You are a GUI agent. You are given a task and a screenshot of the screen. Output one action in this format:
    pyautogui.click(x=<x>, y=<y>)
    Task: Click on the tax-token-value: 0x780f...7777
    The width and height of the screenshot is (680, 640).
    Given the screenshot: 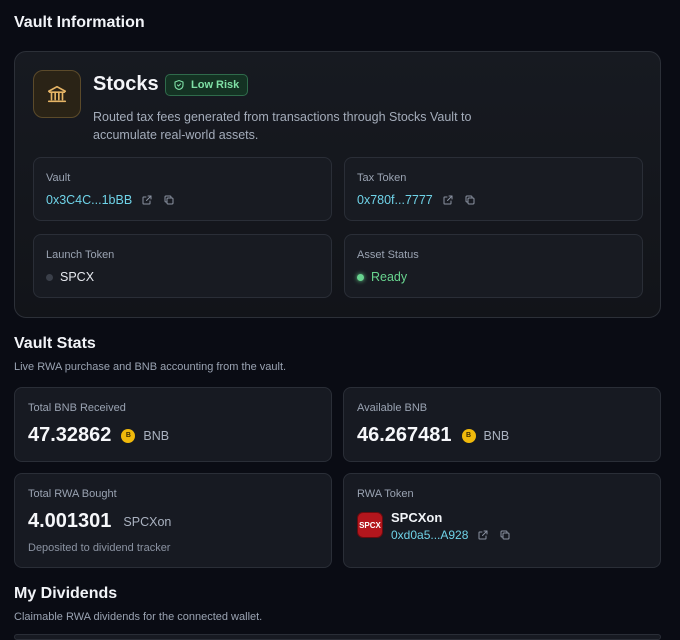 What is the action you would take?
    pyautogui.click(x=395, y=200)
    